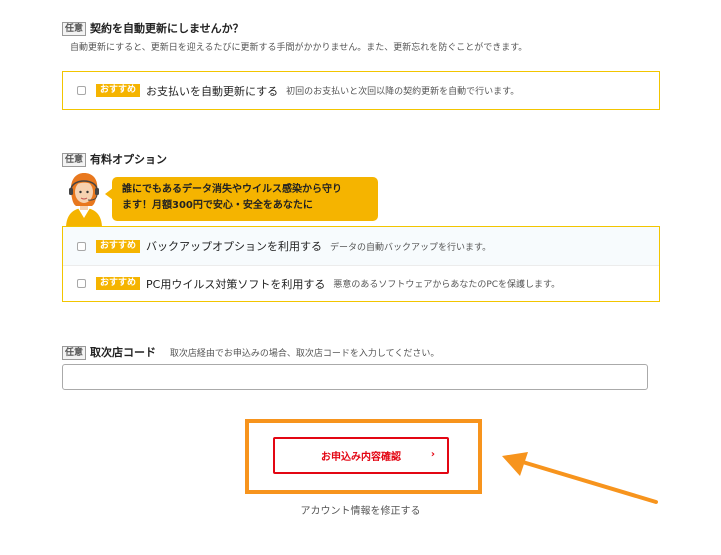 The image size is (721, 555). Describe the element at coordinates (234, 246) in the screenshot. I see `backup-option-label: バックアップオプションを利用する` at that location.